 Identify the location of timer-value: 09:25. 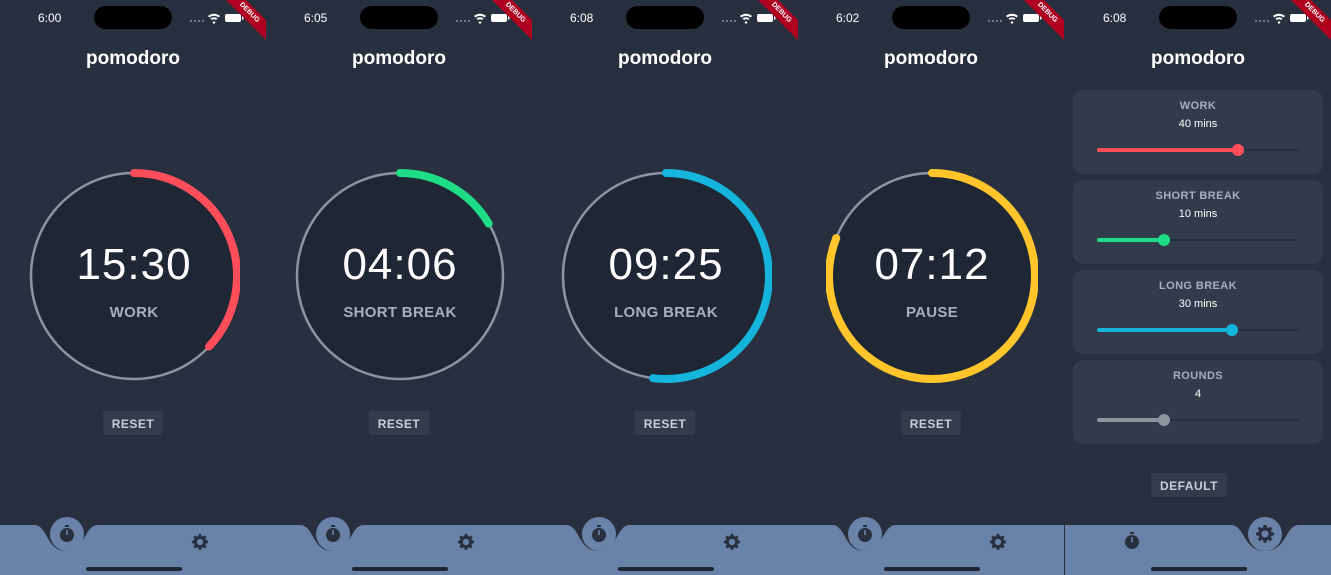
(666, 264).